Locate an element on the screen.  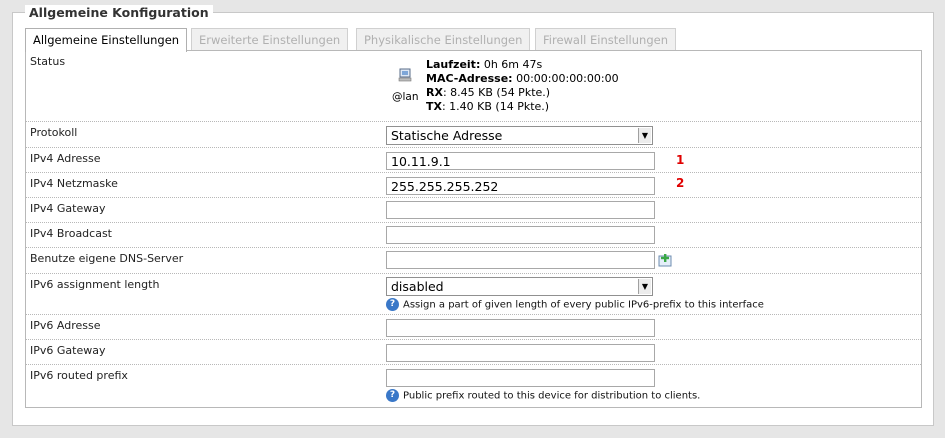
status-label: Status is located at coordinates (48, 61).